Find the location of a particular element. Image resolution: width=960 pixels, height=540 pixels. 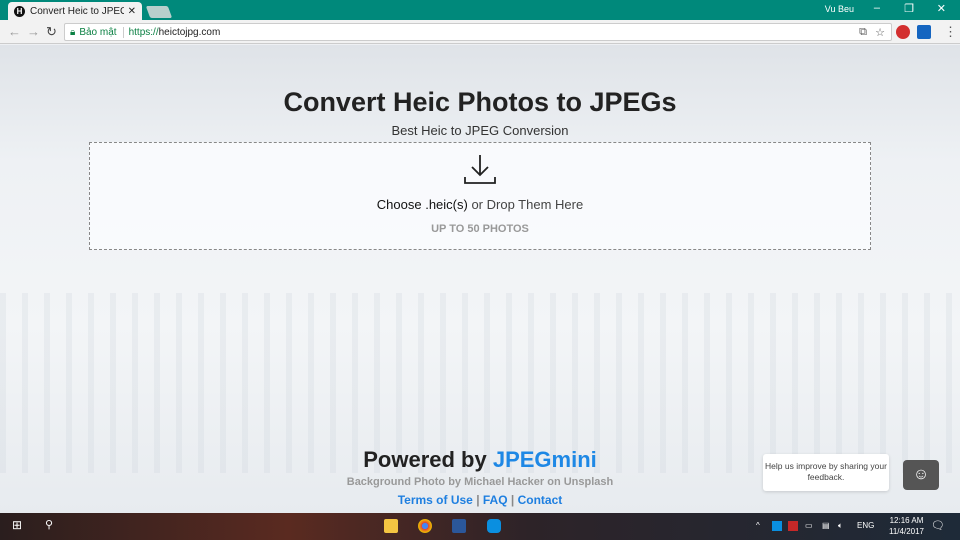

bookmark-star-icon: ☆ is located at coordinates (880, 32).